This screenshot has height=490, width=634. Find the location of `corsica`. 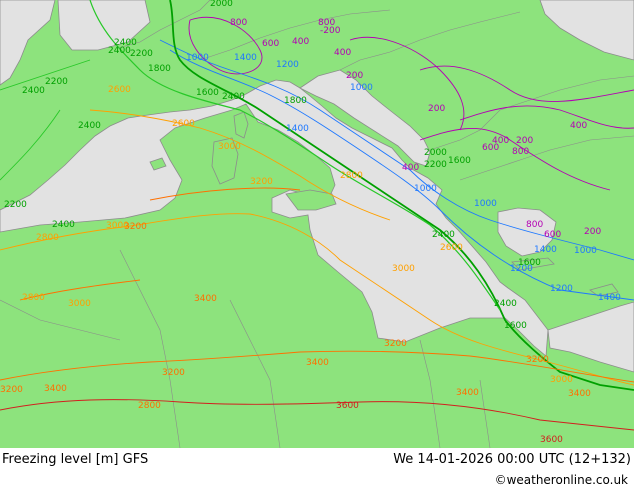

corsica is located at coordinates (241, 125).